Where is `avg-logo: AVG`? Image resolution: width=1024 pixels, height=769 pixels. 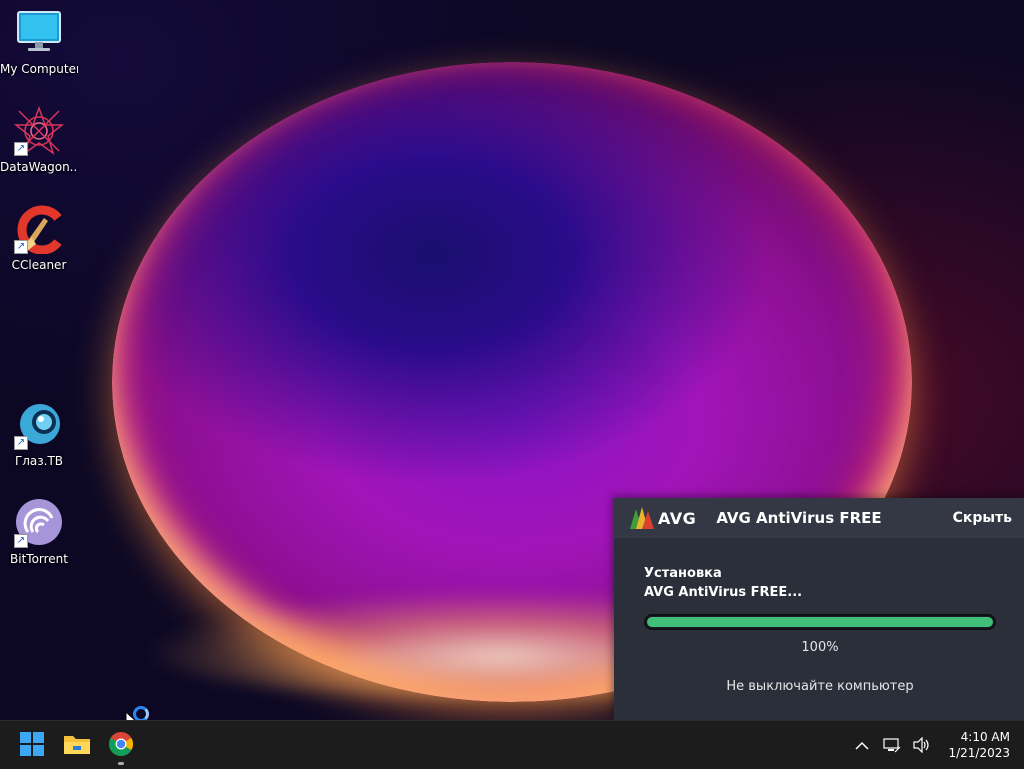
avg-logo: AVG is located at coordinates (663, 518).